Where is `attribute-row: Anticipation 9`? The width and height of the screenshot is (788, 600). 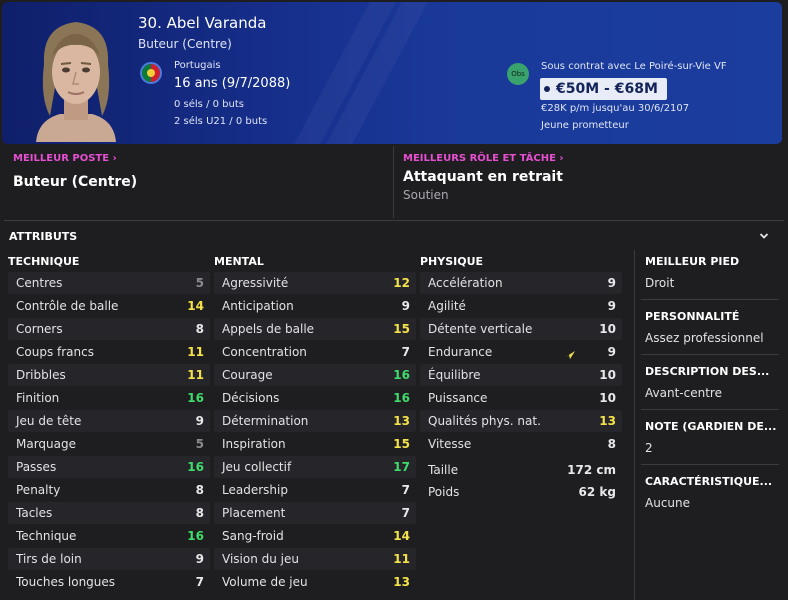
attribute-row: Anticipation 9 is located at coordinates (315, 306).